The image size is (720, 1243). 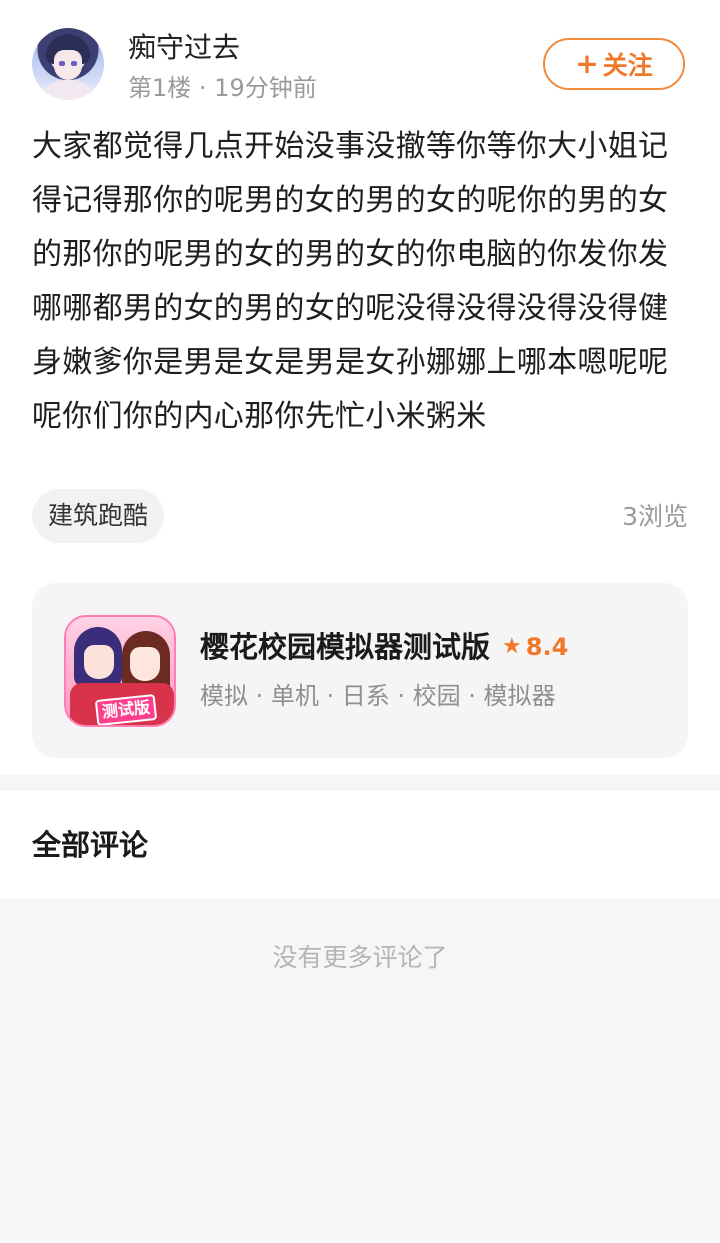 I want to click on plus-icon: +, so click(x=587, y=63).